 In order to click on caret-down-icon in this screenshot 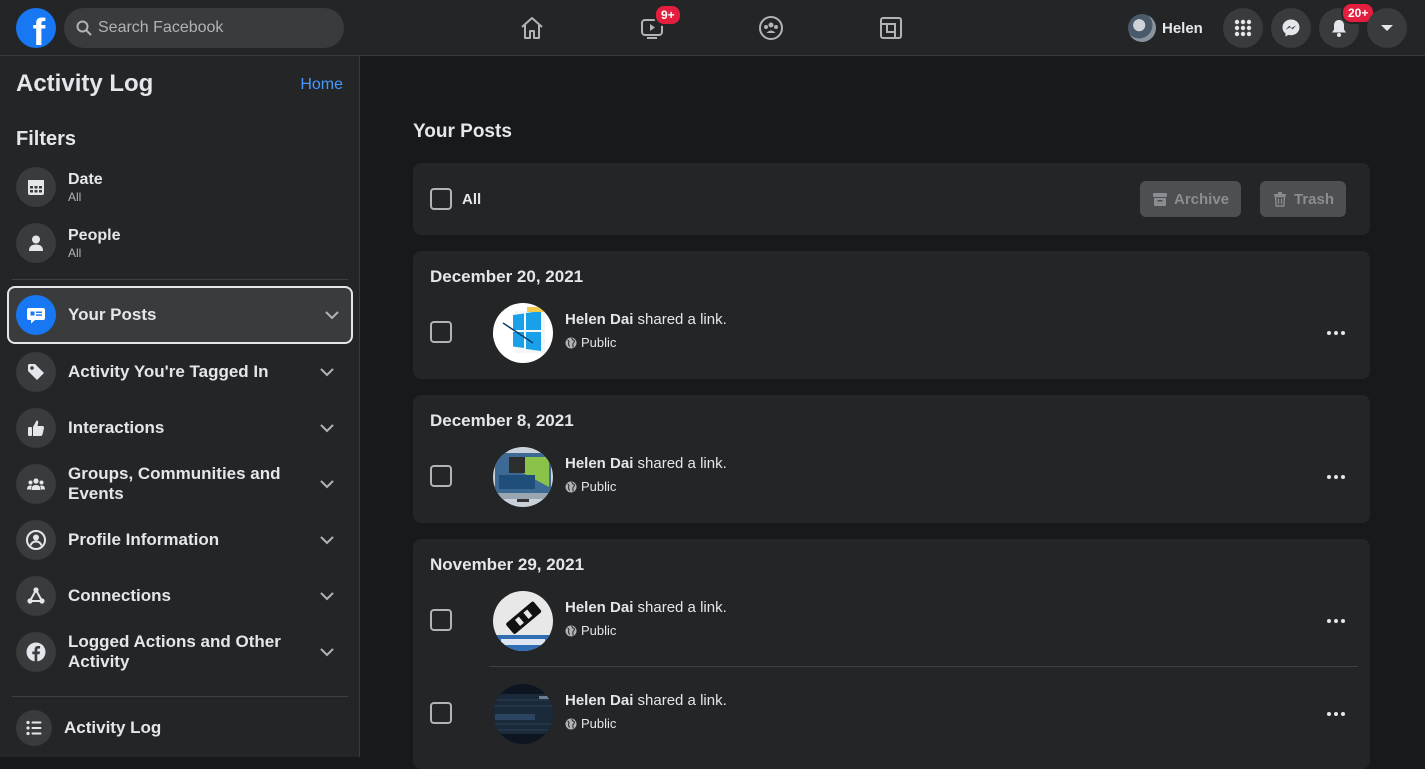, I will do `click(1387, 28)`.